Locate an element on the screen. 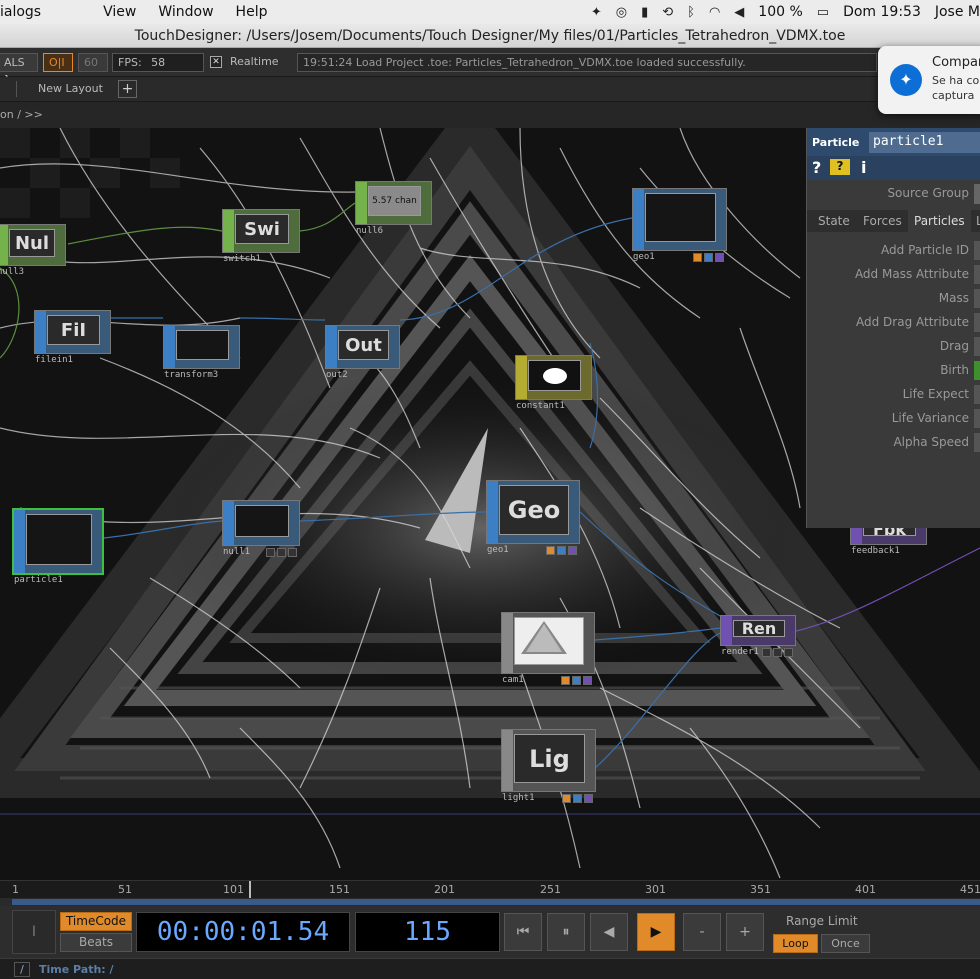 The width and height of the screenshot is (980, 979). oi-button: O|I is located at coordinates (58, 62).